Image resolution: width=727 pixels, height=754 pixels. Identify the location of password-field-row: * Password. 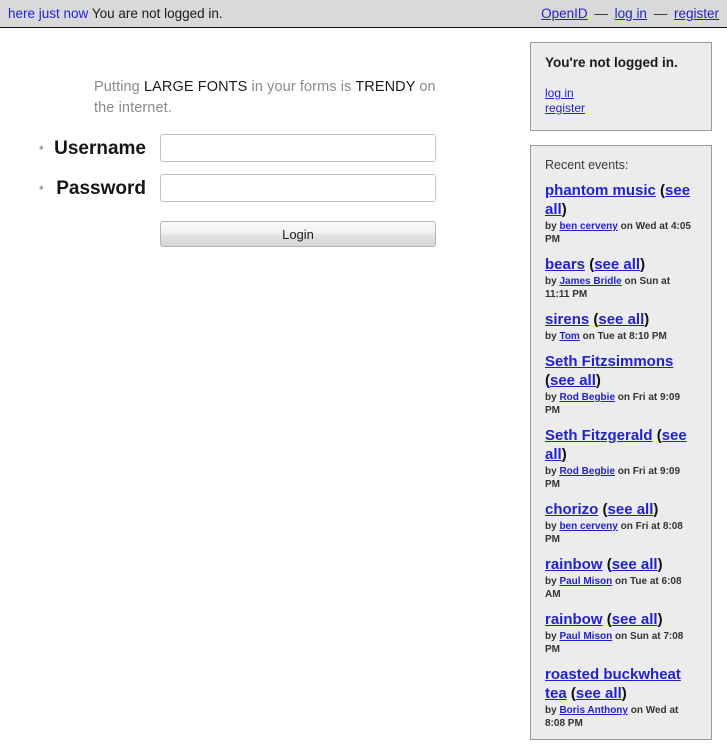
(260, 194).